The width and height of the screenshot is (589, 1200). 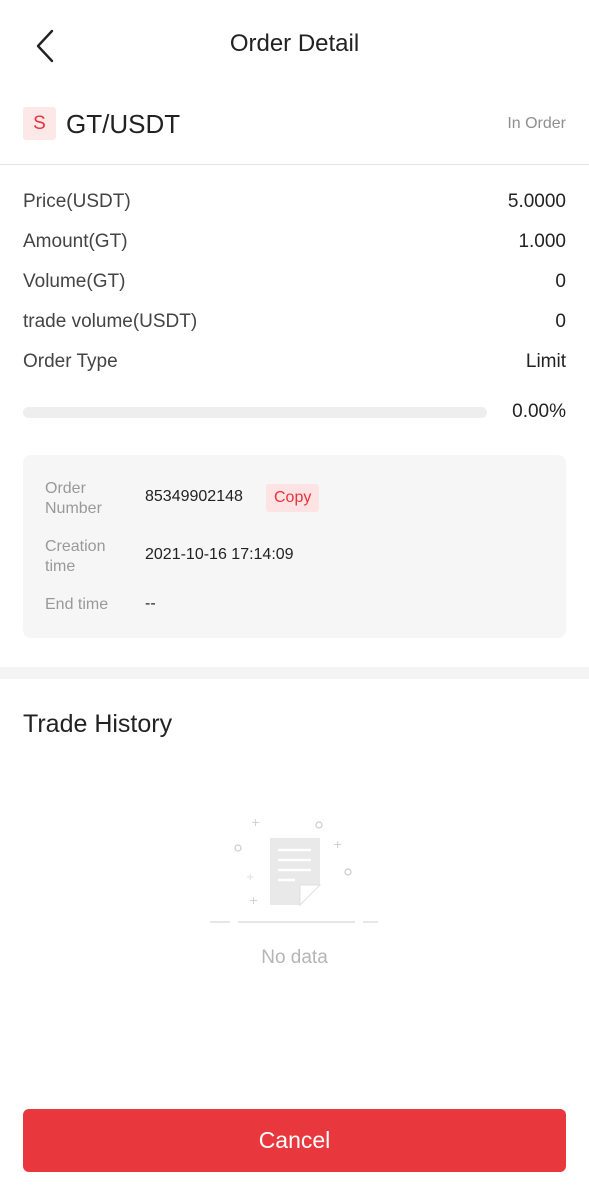 I want to click on info-value: Limit, so click(x=545, y=361).